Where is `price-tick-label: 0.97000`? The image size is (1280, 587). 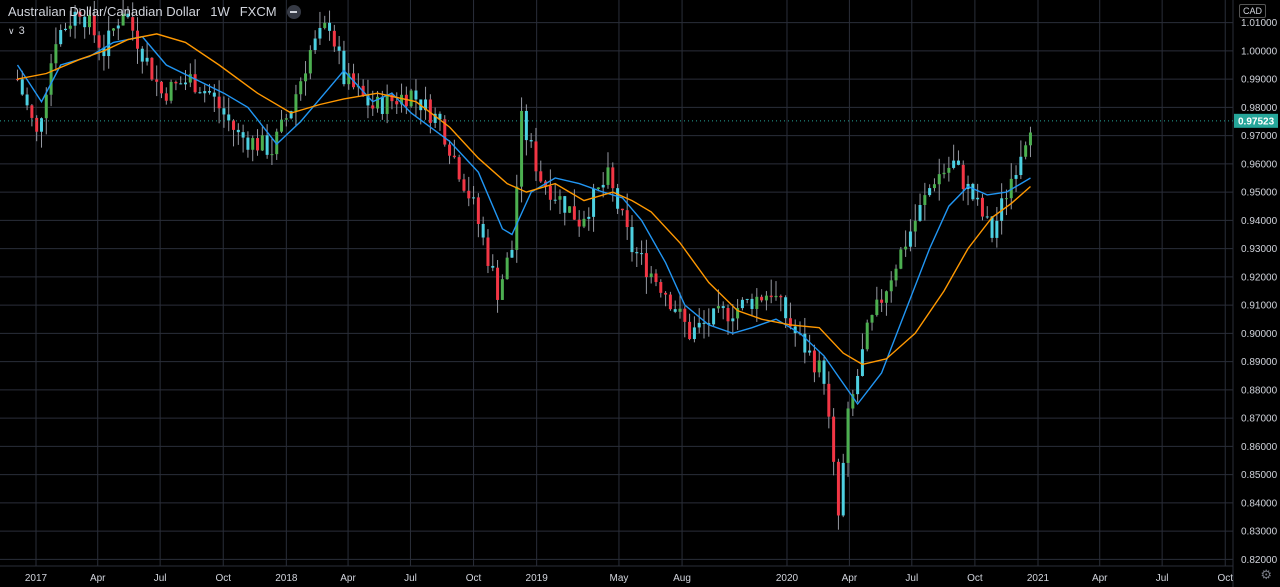
price-tick-label: 0.97000 is located at coordinates (1259, 136).